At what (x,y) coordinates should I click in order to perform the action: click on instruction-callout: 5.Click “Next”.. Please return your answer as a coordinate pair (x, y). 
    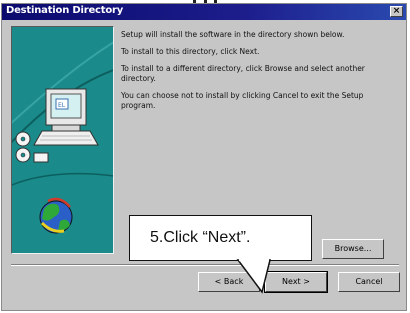
    Looking at the image, I should click on (220, 238).